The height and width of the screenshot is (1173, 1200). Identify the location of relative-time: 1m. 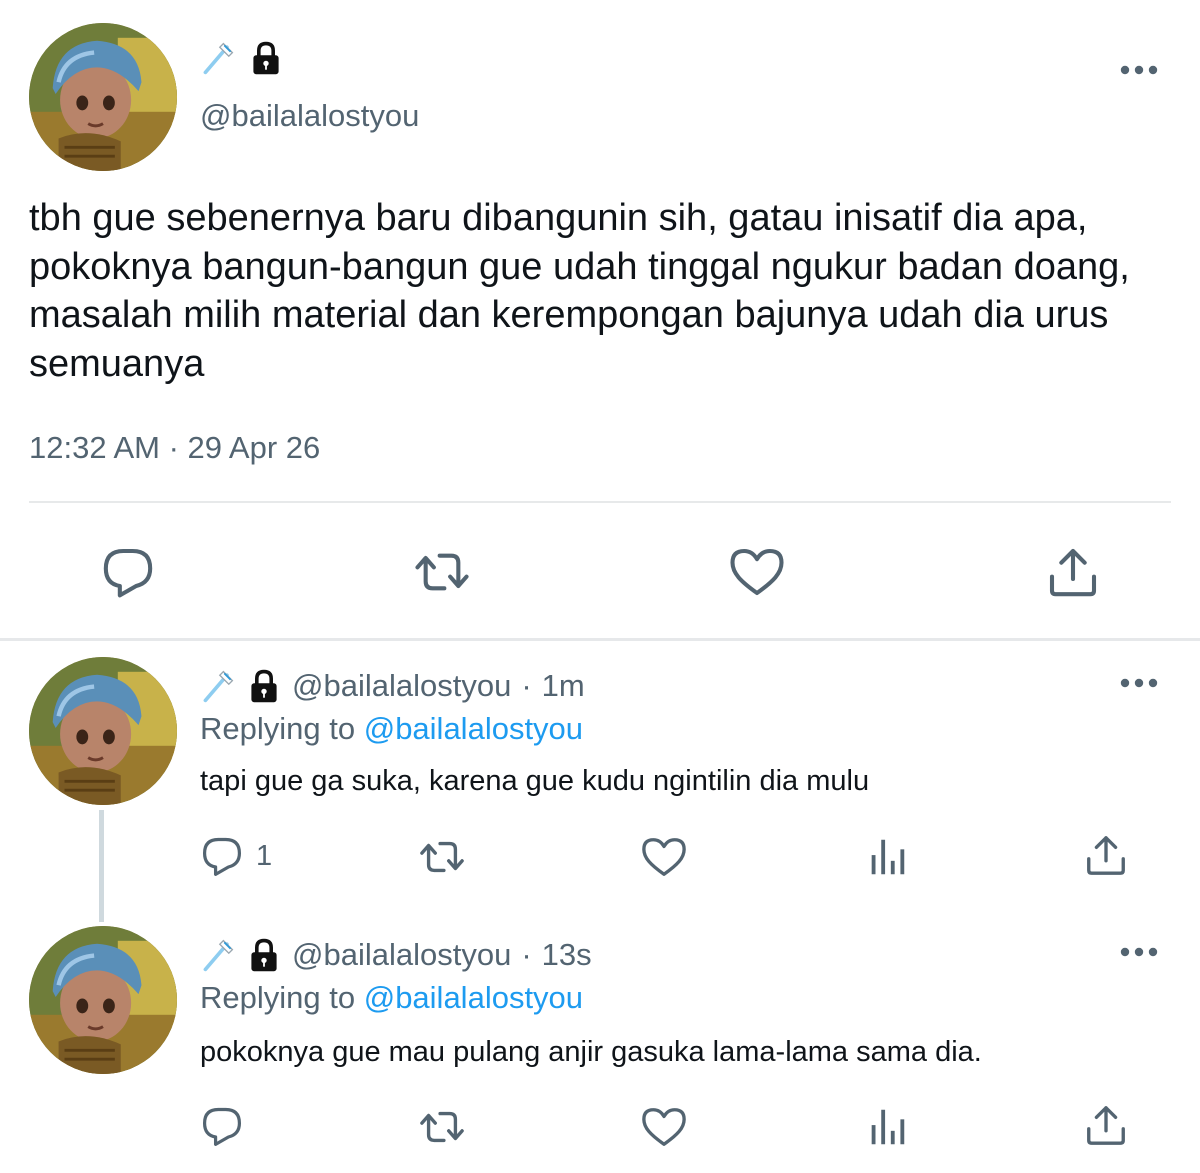
(563, 686).